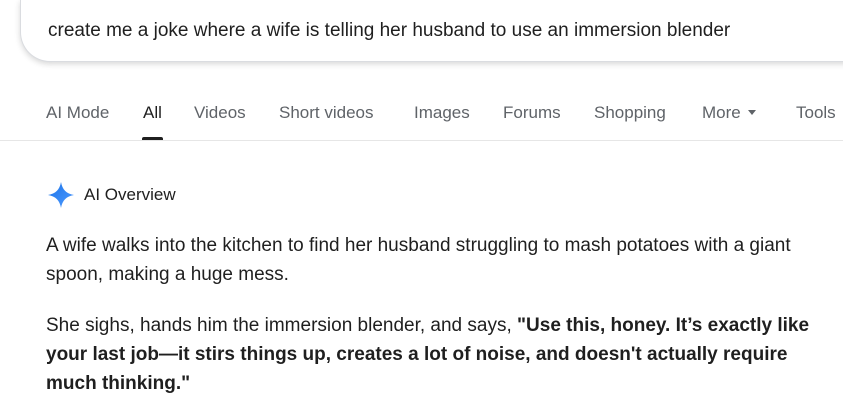  Describe the element at coordinates (421, 140) in the screenshot. I see `tabs-divider` at that location.